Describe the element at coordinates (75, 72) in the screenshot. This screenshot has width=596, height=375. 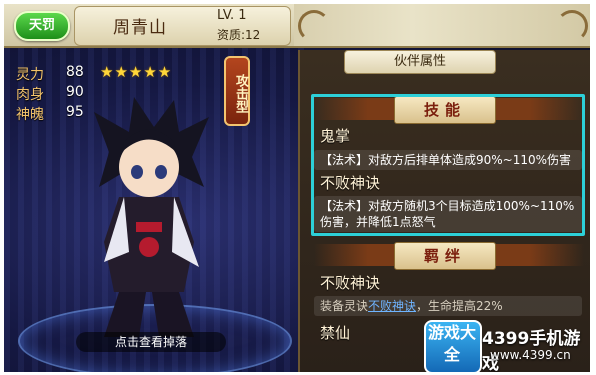
I see `stat-value-lingli: 88` at that location.